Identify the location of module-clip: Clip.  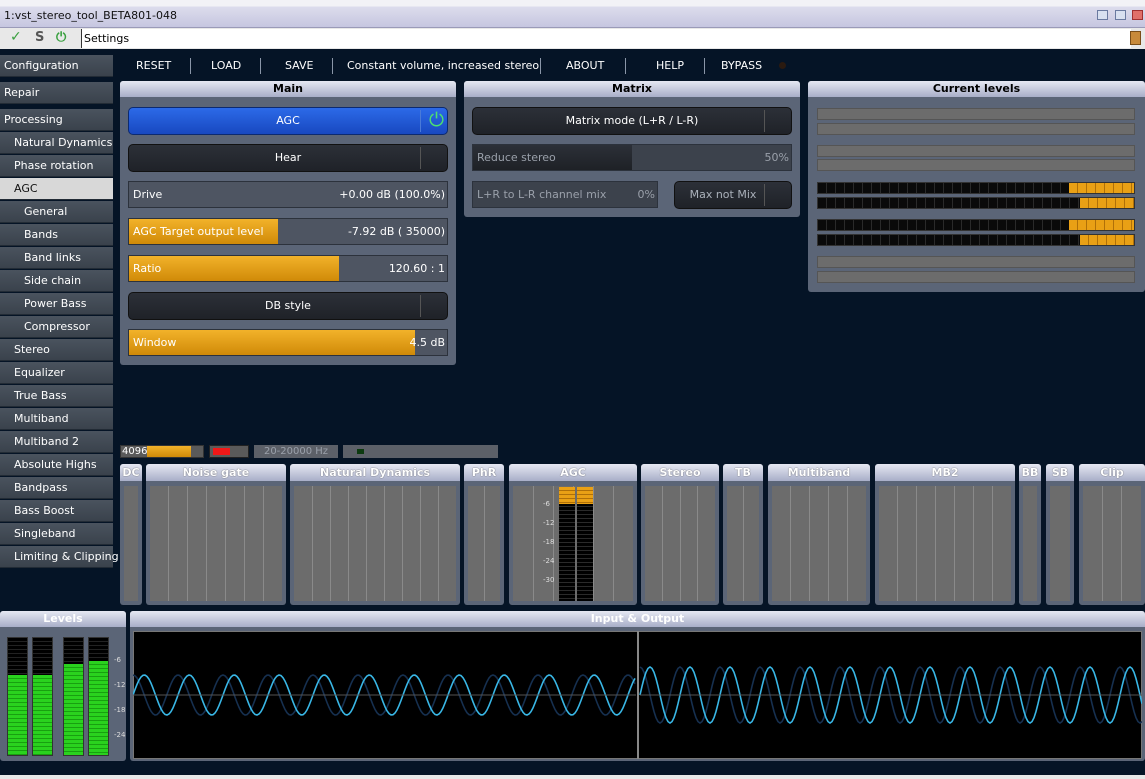
(1112, 534).